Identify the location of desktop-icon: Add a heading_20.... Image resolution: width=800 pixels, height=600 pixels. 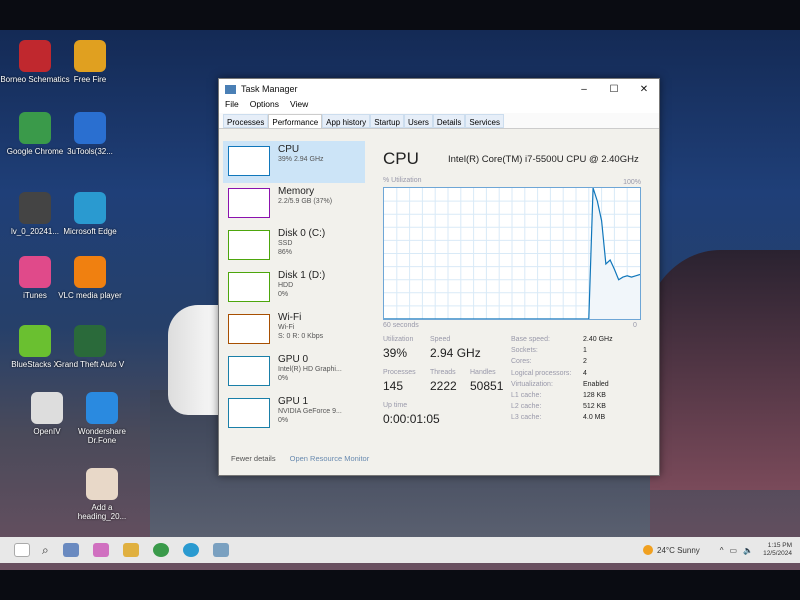
(102, 494).